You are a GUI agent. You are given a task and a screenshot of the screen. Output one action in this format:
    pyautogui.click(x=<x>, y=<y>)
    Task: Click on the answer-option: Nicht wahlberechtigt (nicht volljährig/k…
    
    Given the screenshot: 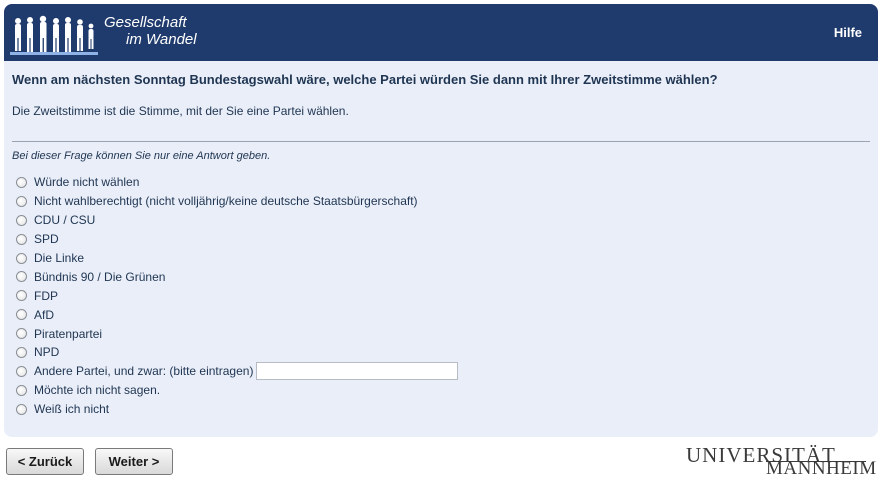 What is the action you would take?
    pyautogui.click(x=237, y=201)
    